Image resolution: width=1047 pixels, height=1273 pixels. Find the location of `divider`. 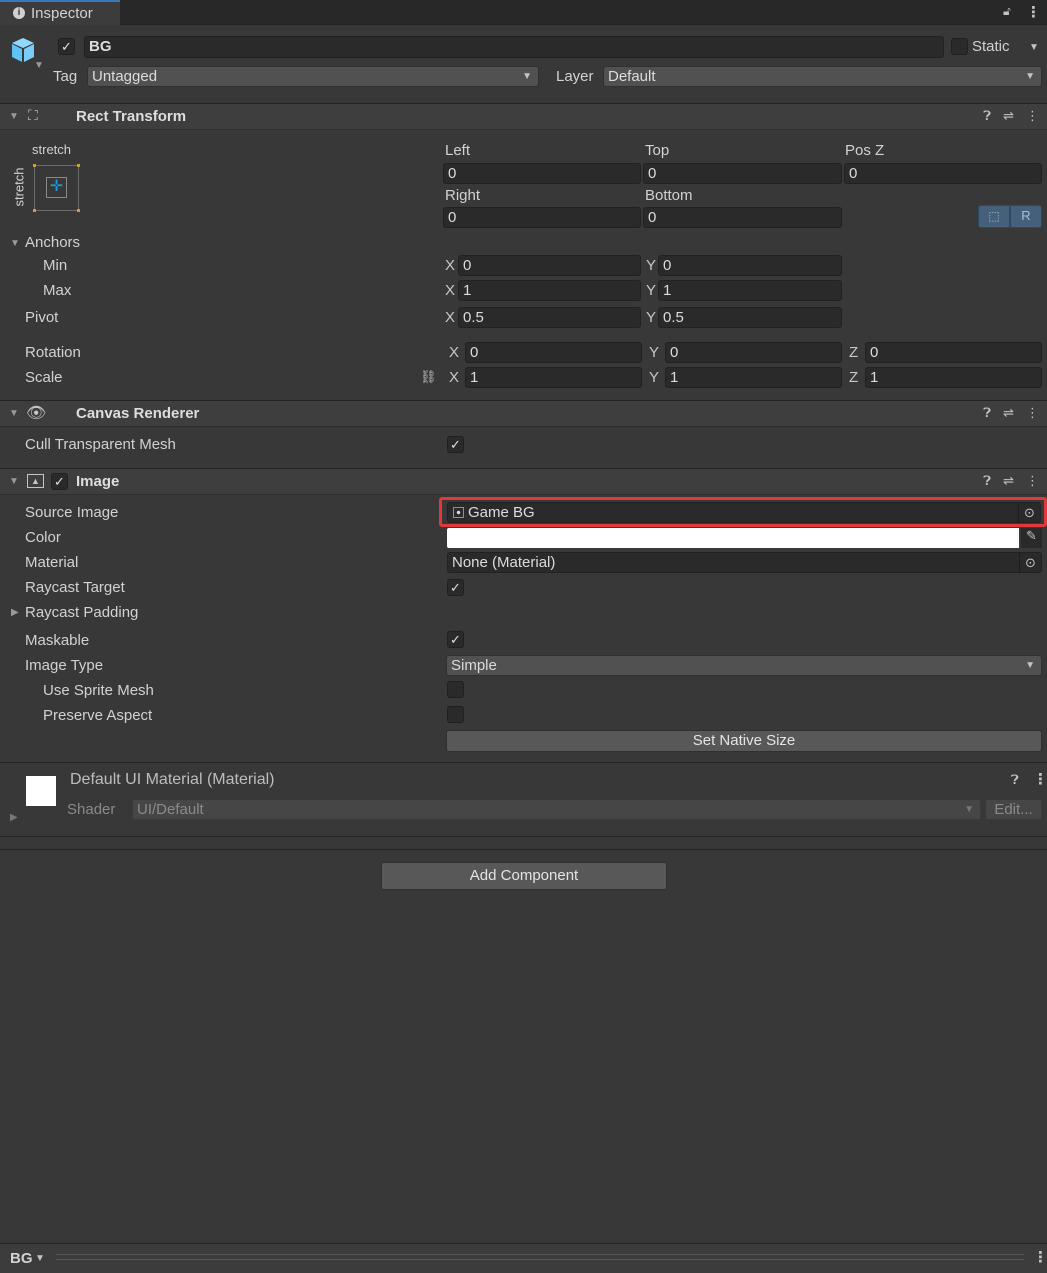

divider is located at coordinates (523, 849).